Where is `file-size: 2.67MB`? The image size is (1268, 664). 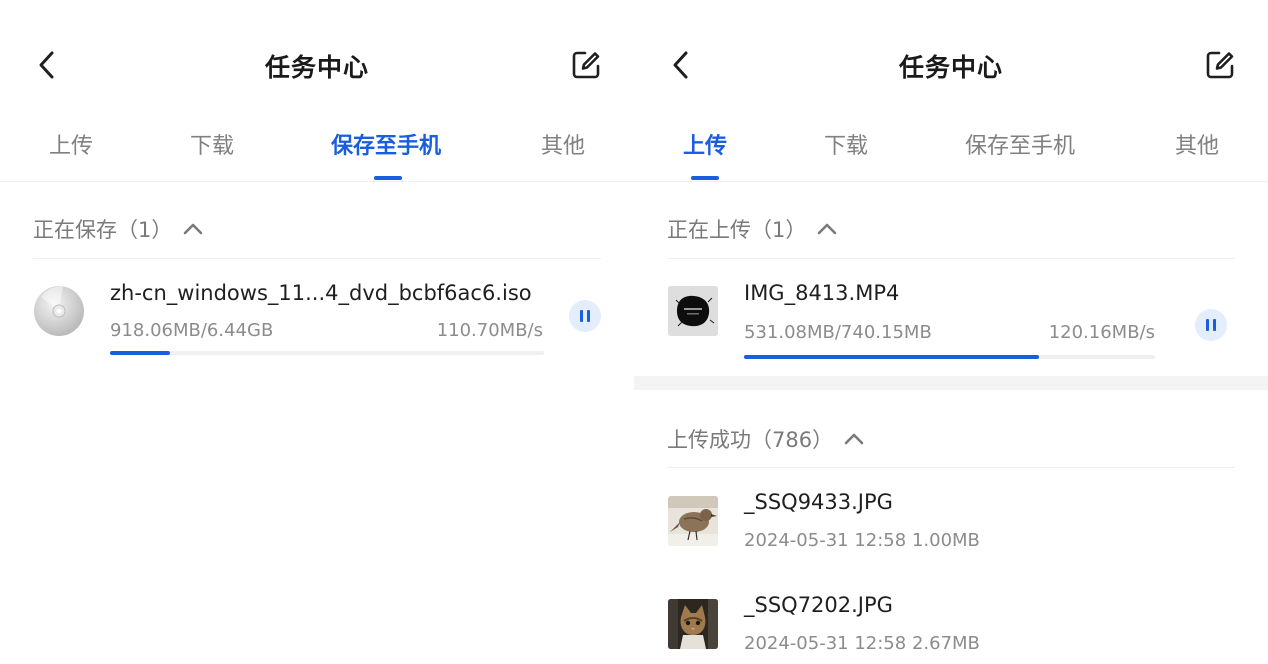
file-size: 2.67MB is located at coordinates (945, 643).